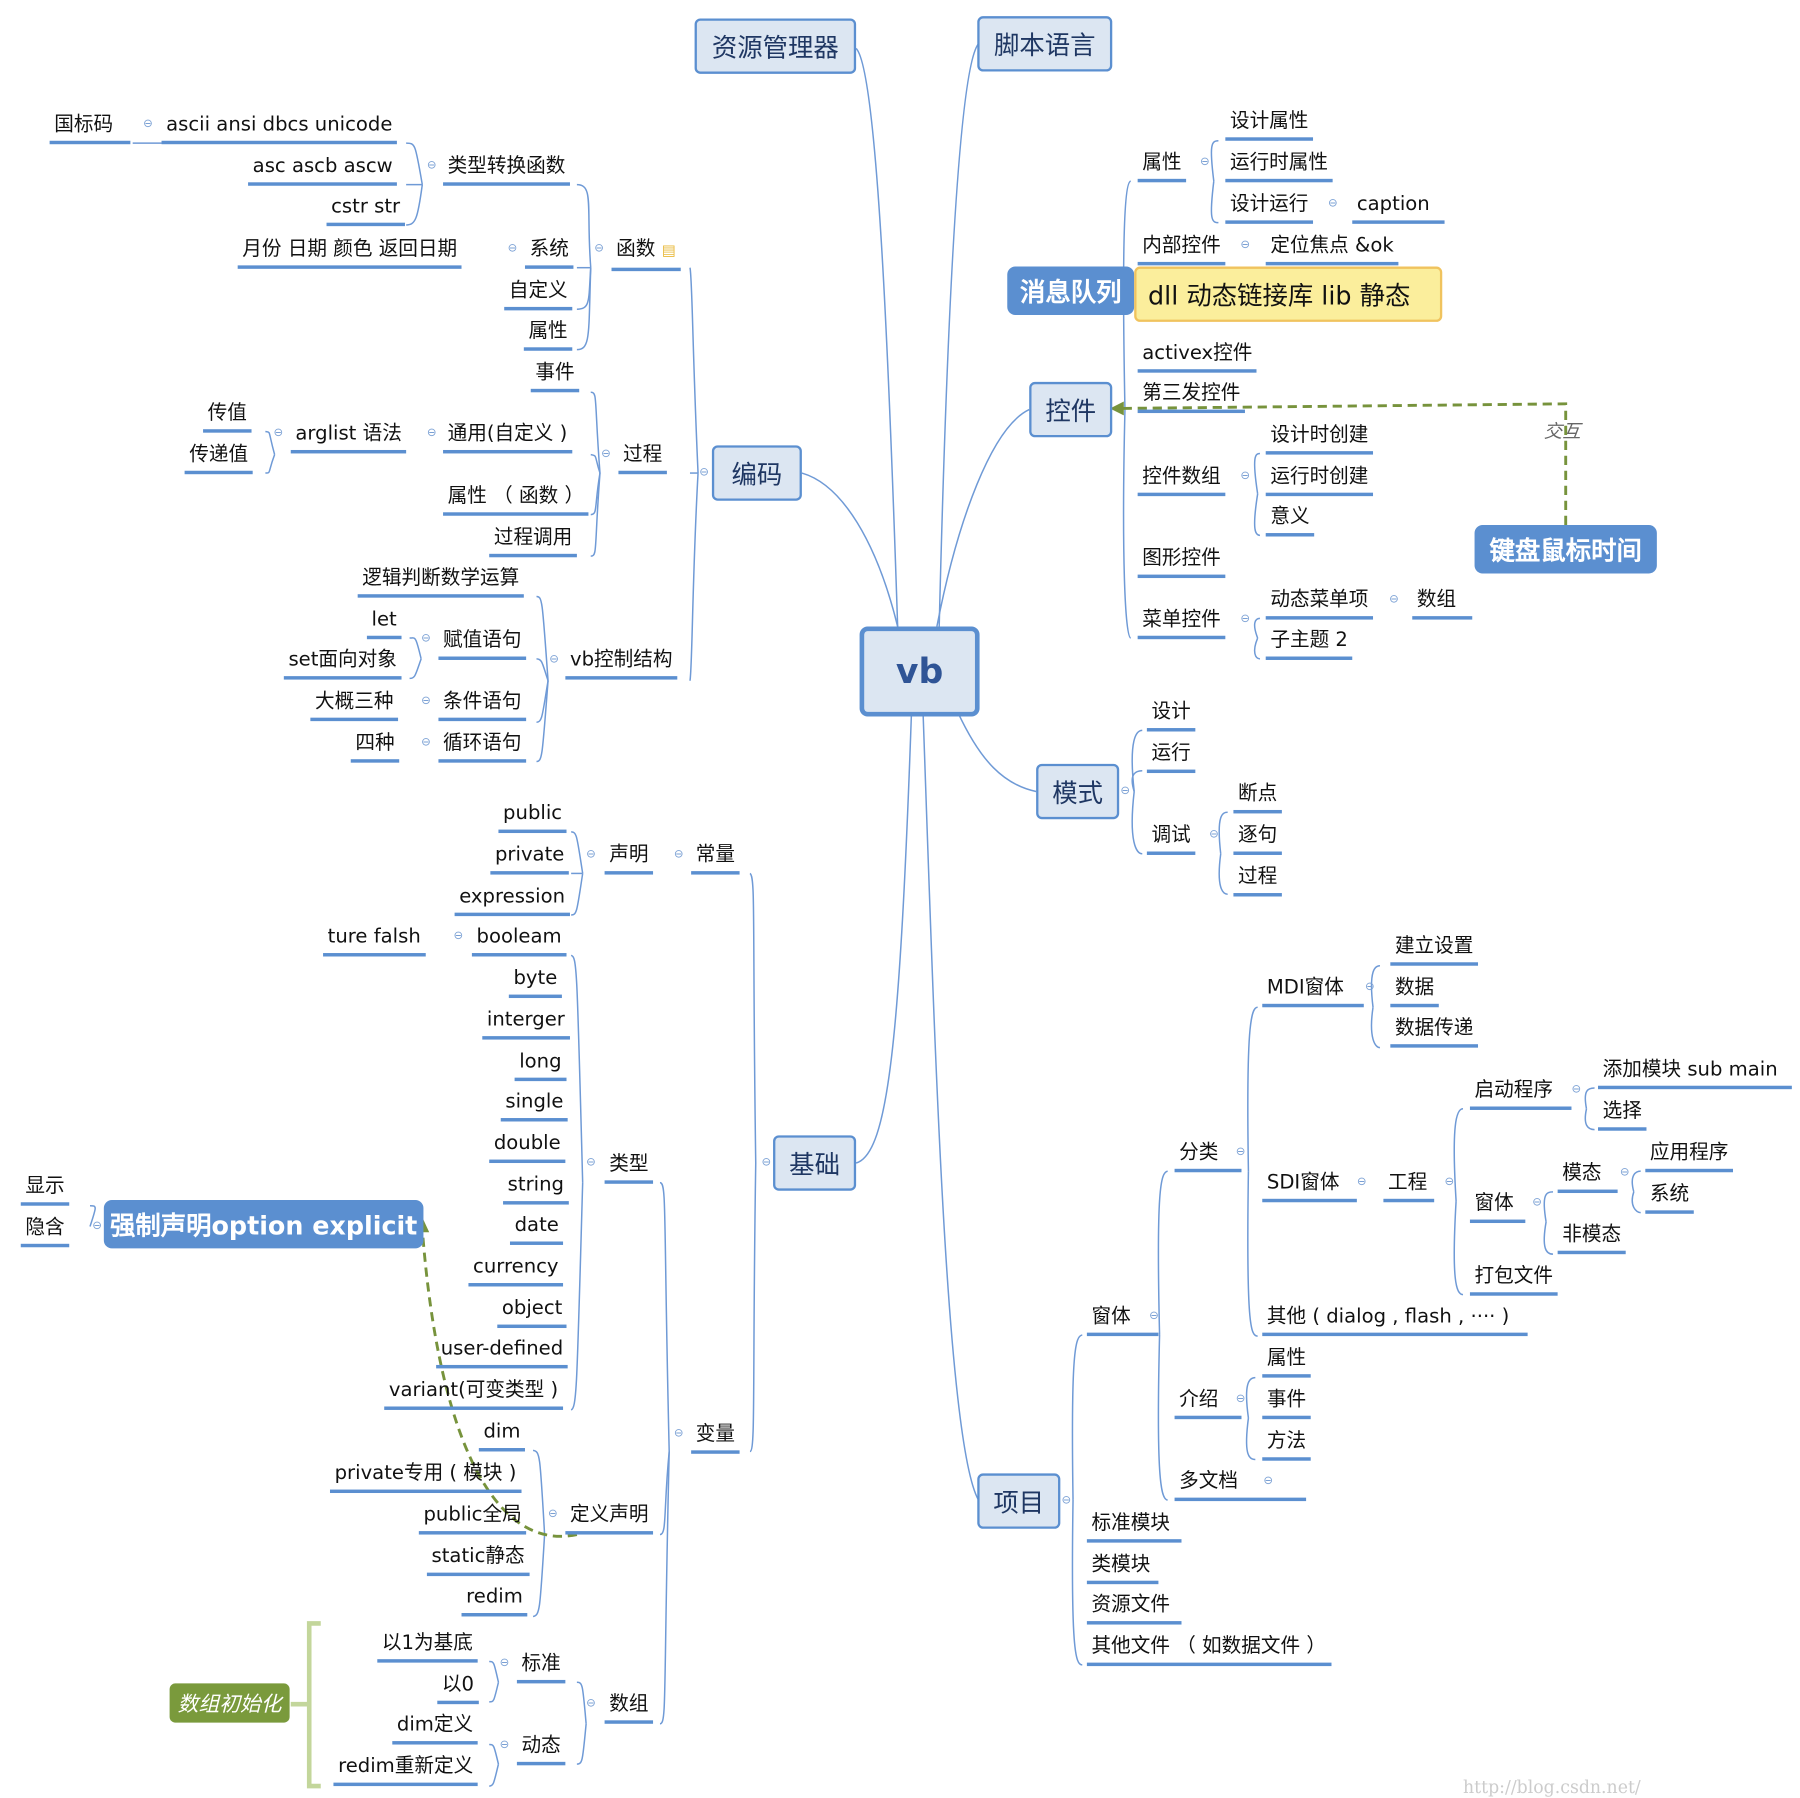  Describe the element at coordinates (527, 1148) in the screenshot. I see `node-type-double: double` at that location.